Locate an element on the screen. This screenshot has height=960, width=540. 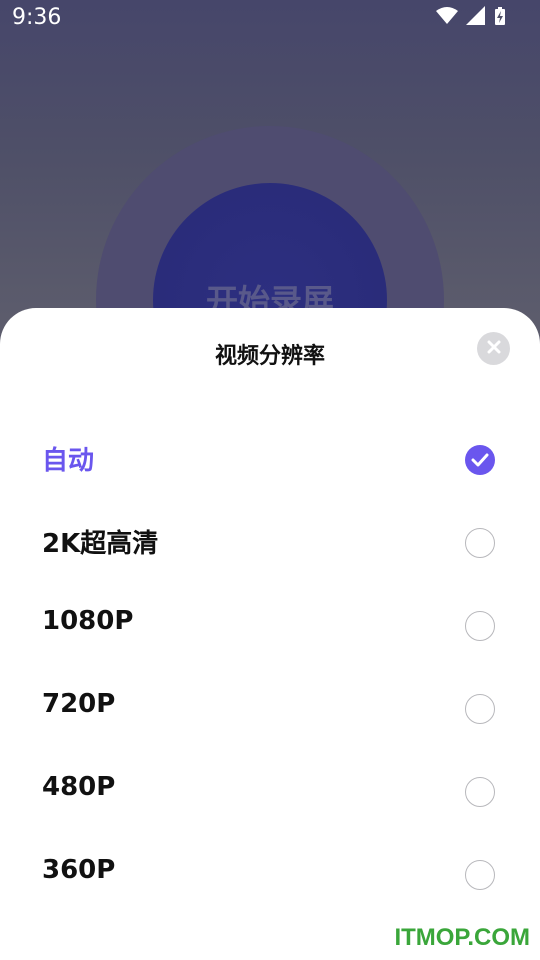
status-time: 9:36 is located at coordinates (37, 17).